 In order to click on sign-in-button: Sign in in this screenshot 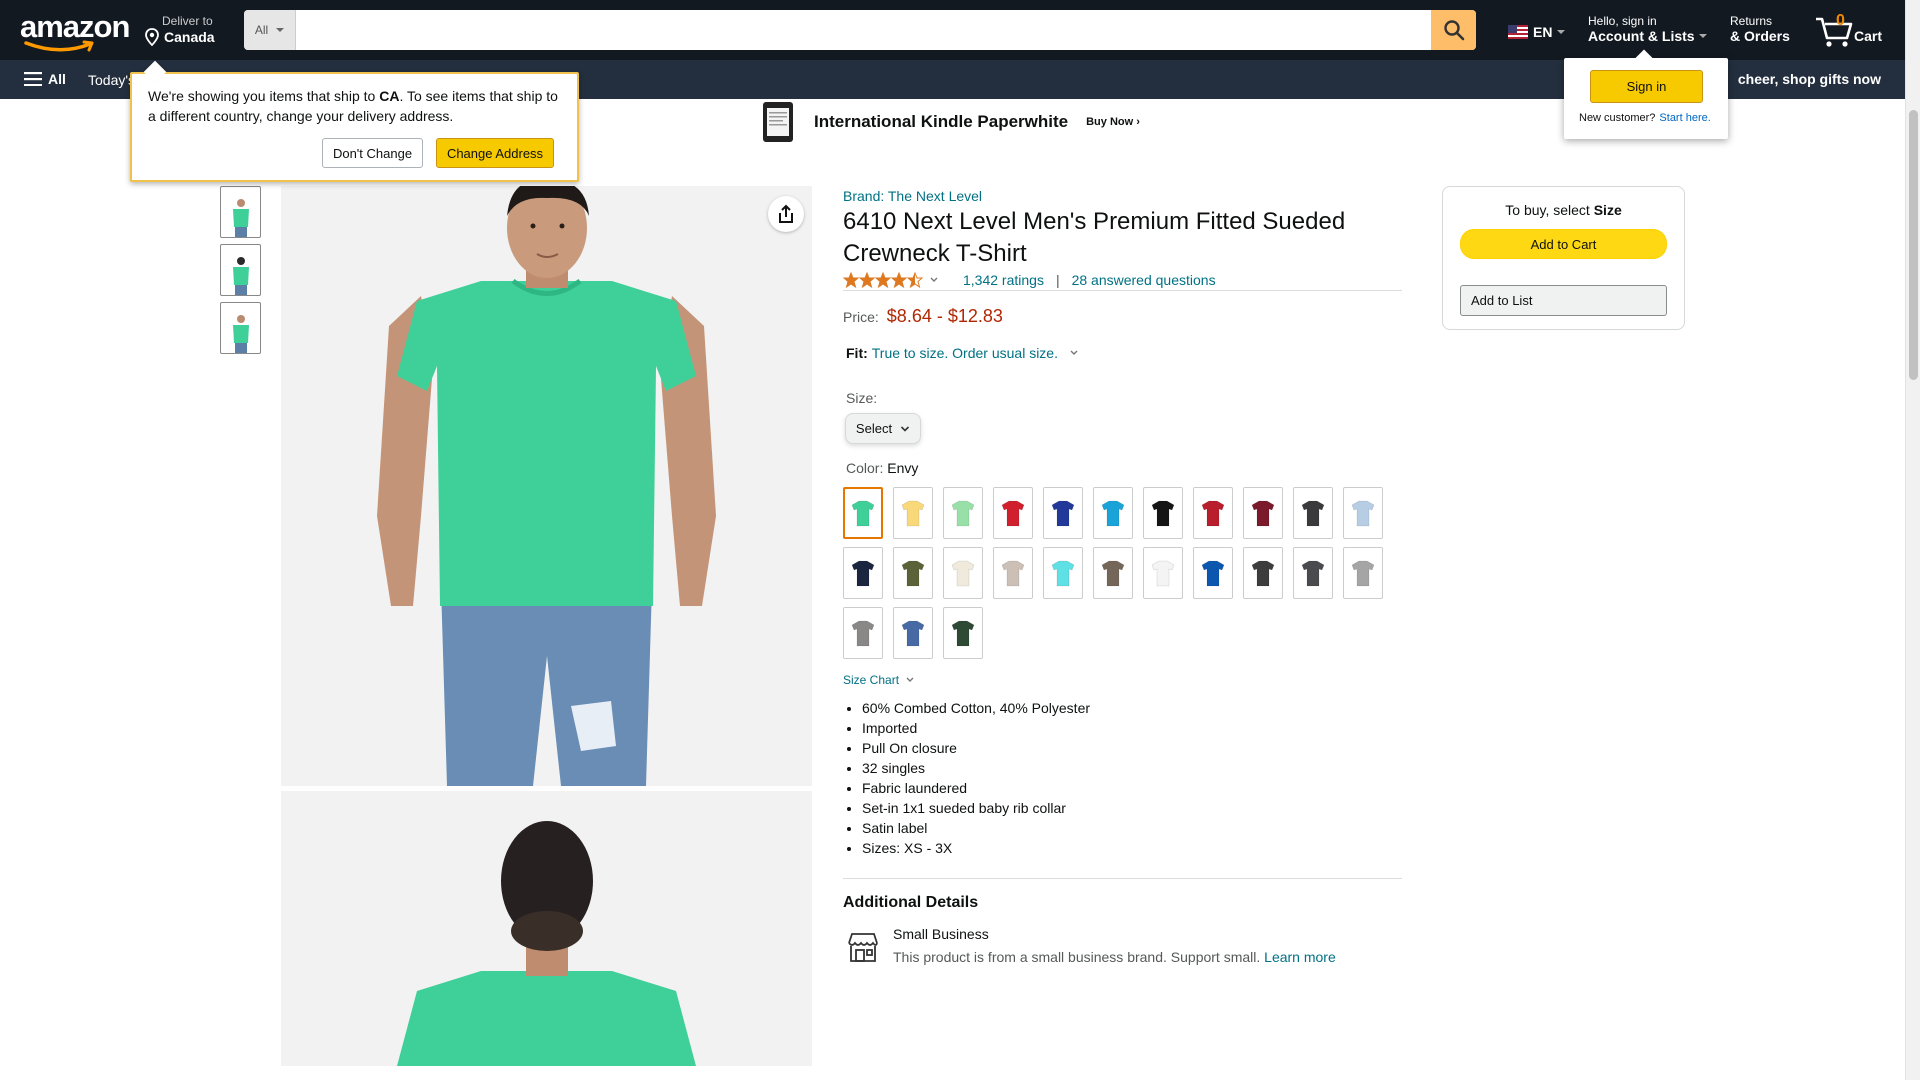, I will do `click(1646, 86)`.